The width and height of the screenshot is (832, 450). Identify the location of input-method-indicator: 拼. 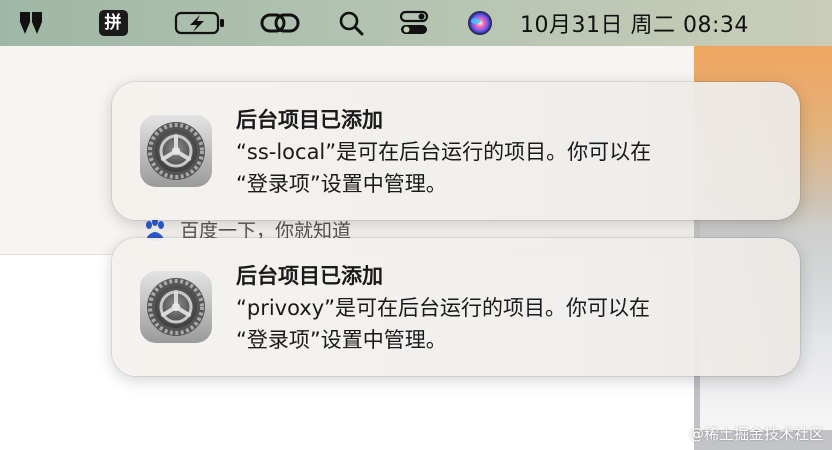
(113, 23).